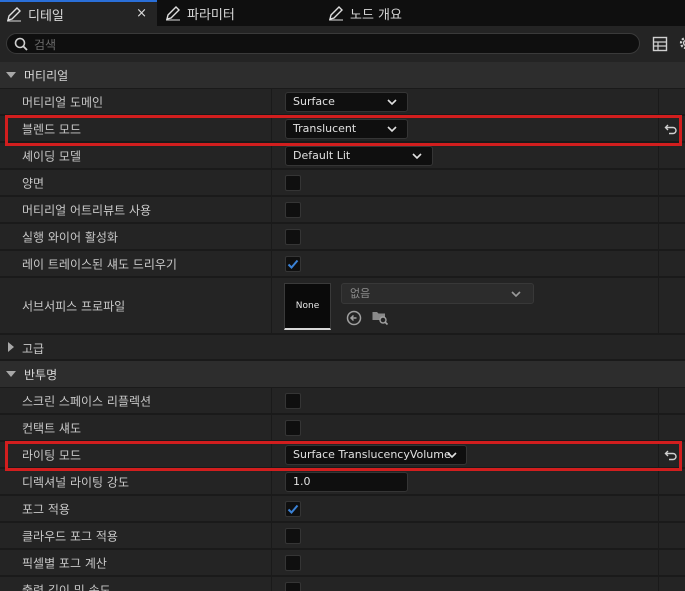 The image size is (685, 591). Describe the element at coordinates (141, 13) in the screenshot. I see `close-icon: ×` at that location.